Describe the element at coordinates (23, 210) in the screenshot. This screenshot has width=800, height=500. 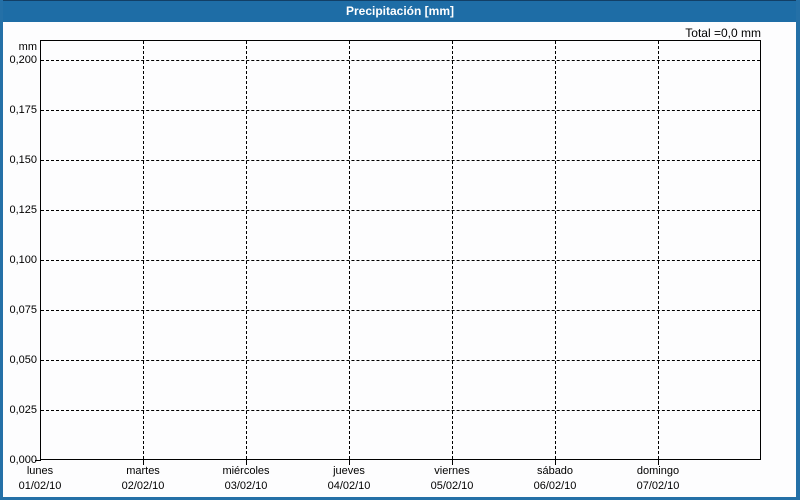
I see `y-axis-tick-label: 0,125` at that location.